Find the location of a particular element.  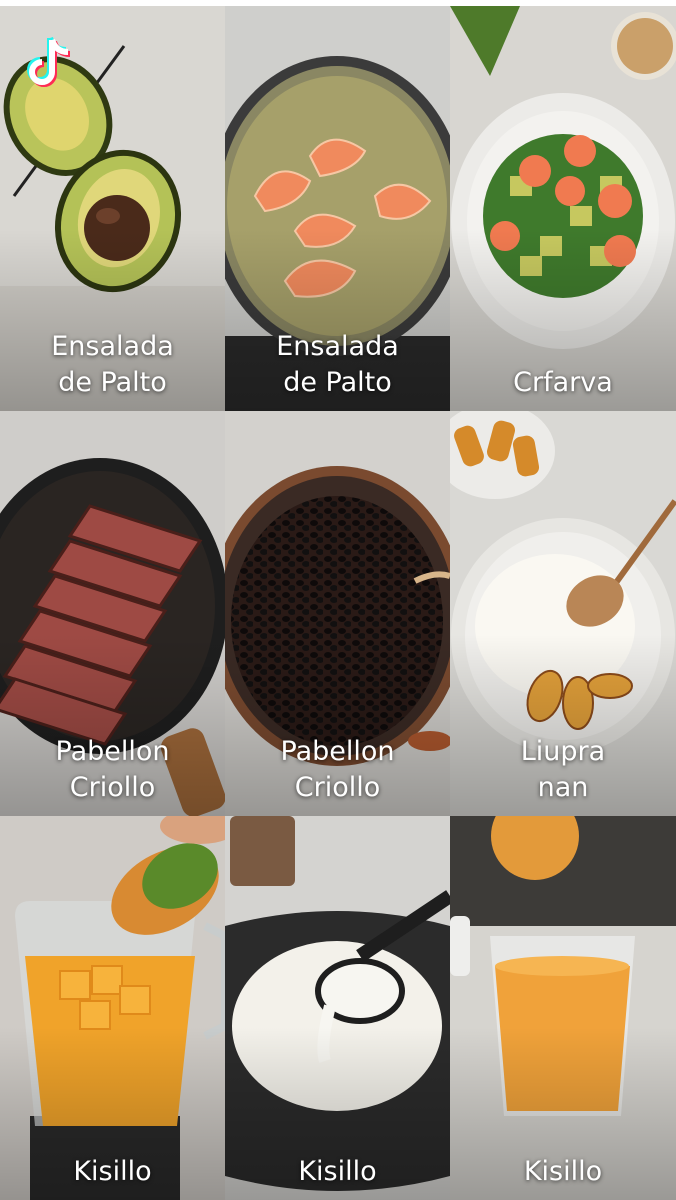

tile-caption: Crfarva is located at coordinates (563, 383).